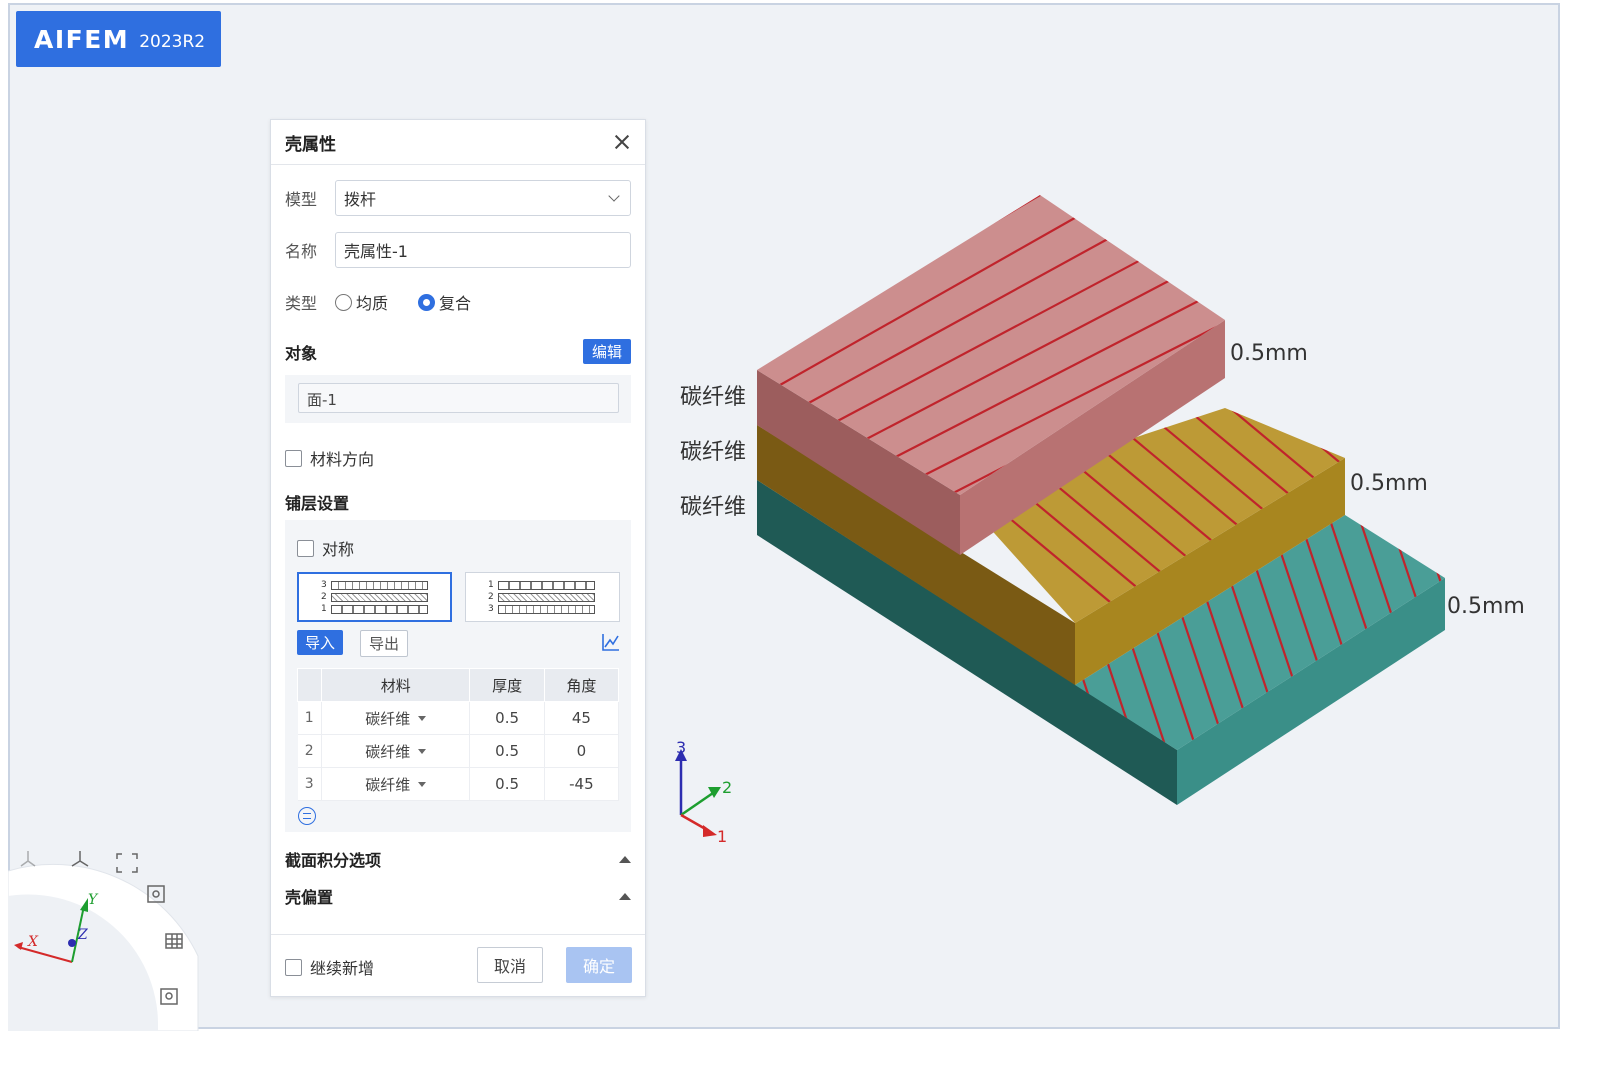 The image size is (1615, 1066). Describe the element at coordinates (343, 302) in the screenshot. I see `radio-icon` at that location.